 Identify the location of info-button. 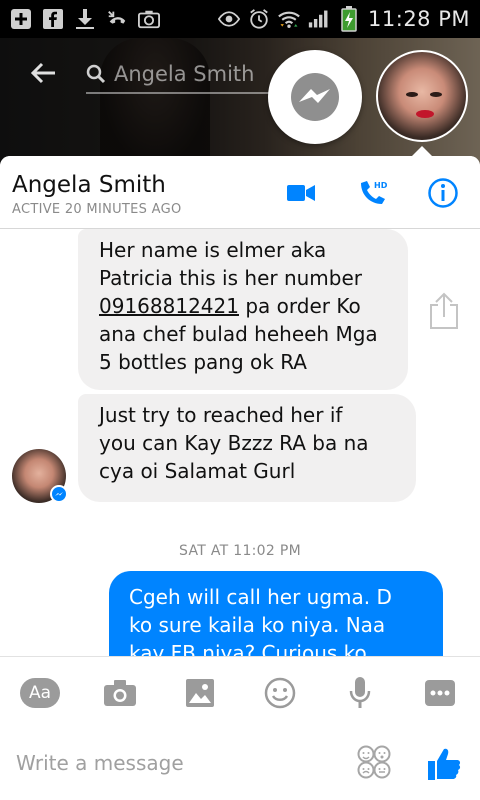
(443, 193).